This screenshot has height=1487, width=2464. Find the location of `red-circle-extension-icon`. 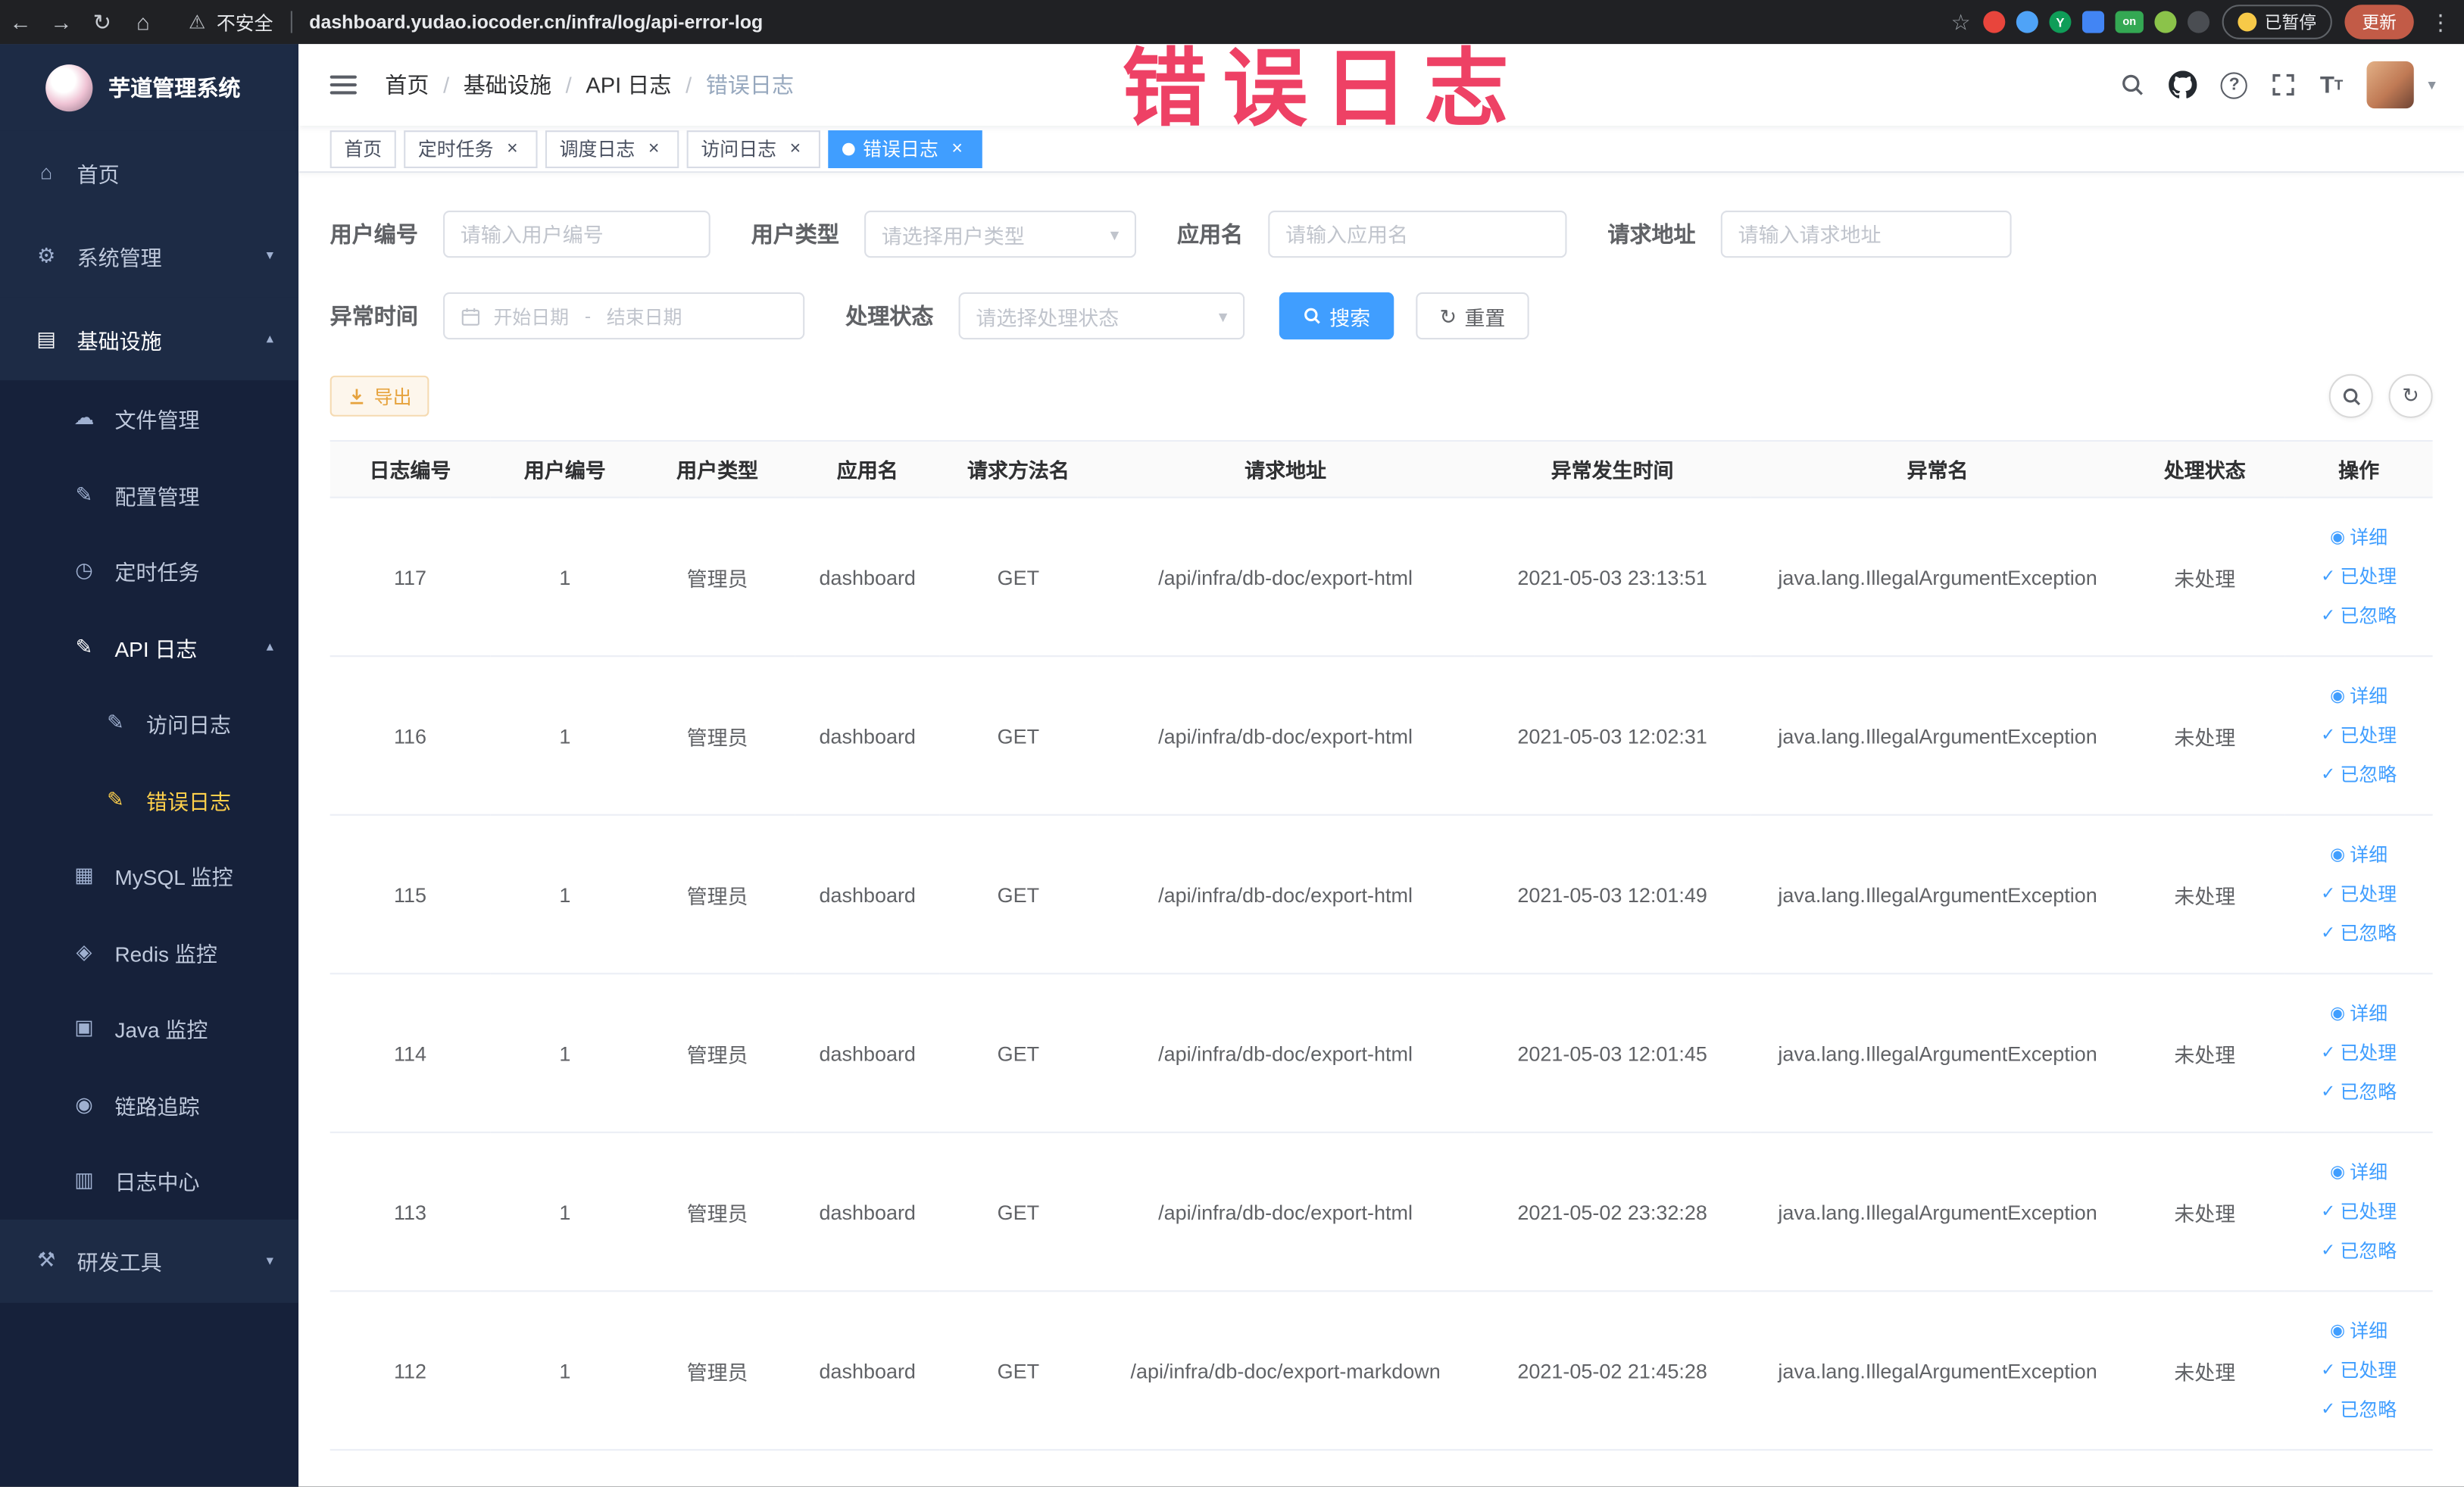

red-circle-extension-icon is located at coordinates (1994, 22).